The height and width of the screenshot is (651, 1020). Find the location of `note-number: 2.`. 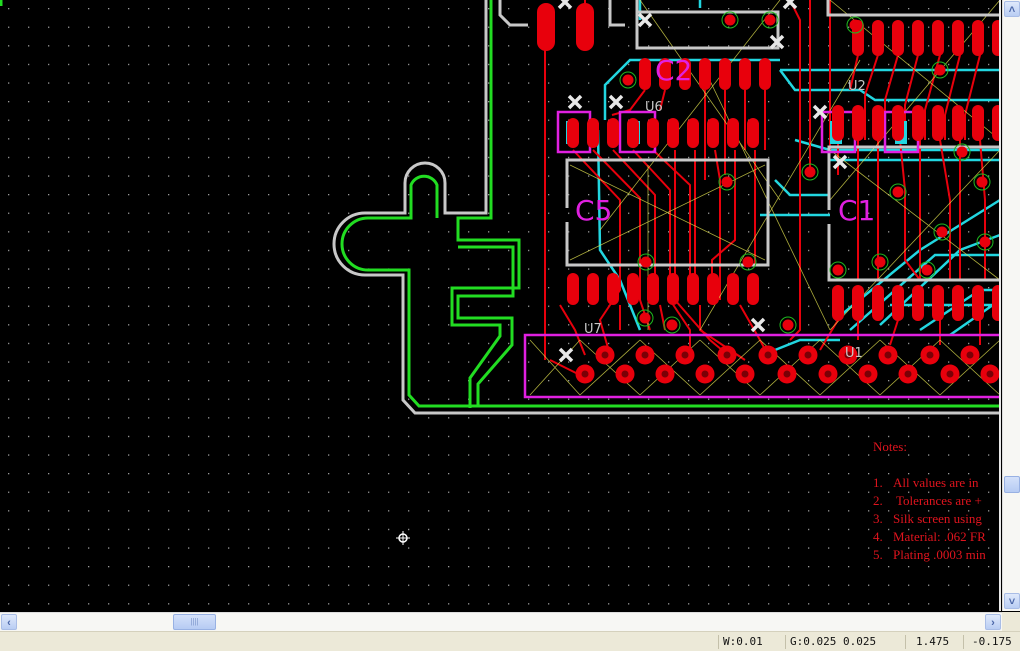

note-number: 2. is located at coordinates (878, 500).